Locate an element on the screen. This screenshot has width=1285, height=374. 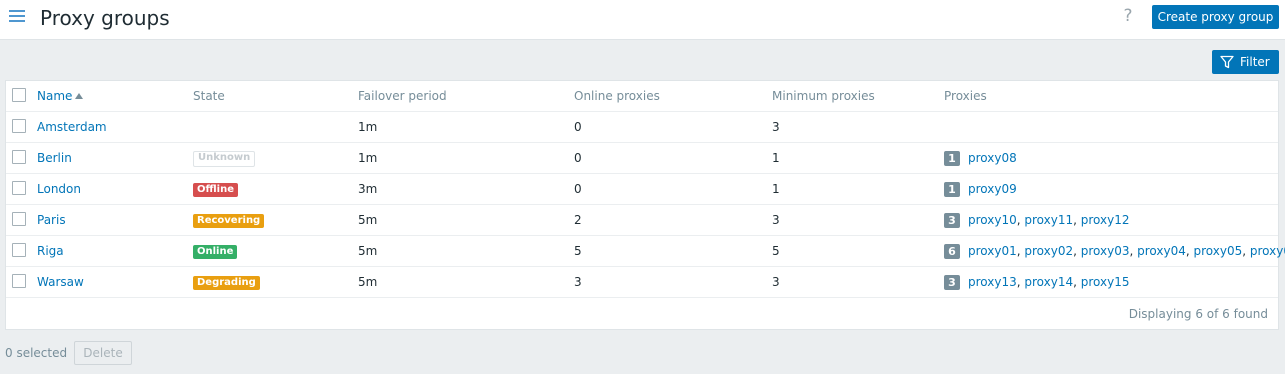
group-name-cell: Warsaw is located at coordinates (60, 282).